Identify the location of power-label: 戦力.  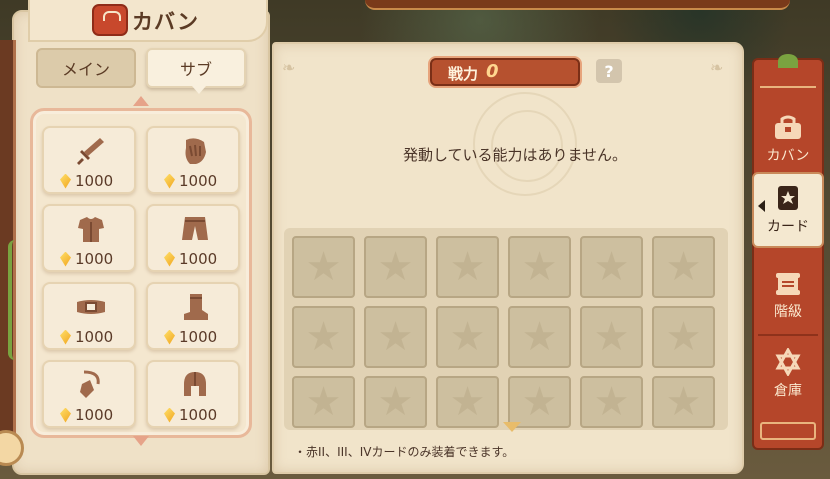
(463, 74).